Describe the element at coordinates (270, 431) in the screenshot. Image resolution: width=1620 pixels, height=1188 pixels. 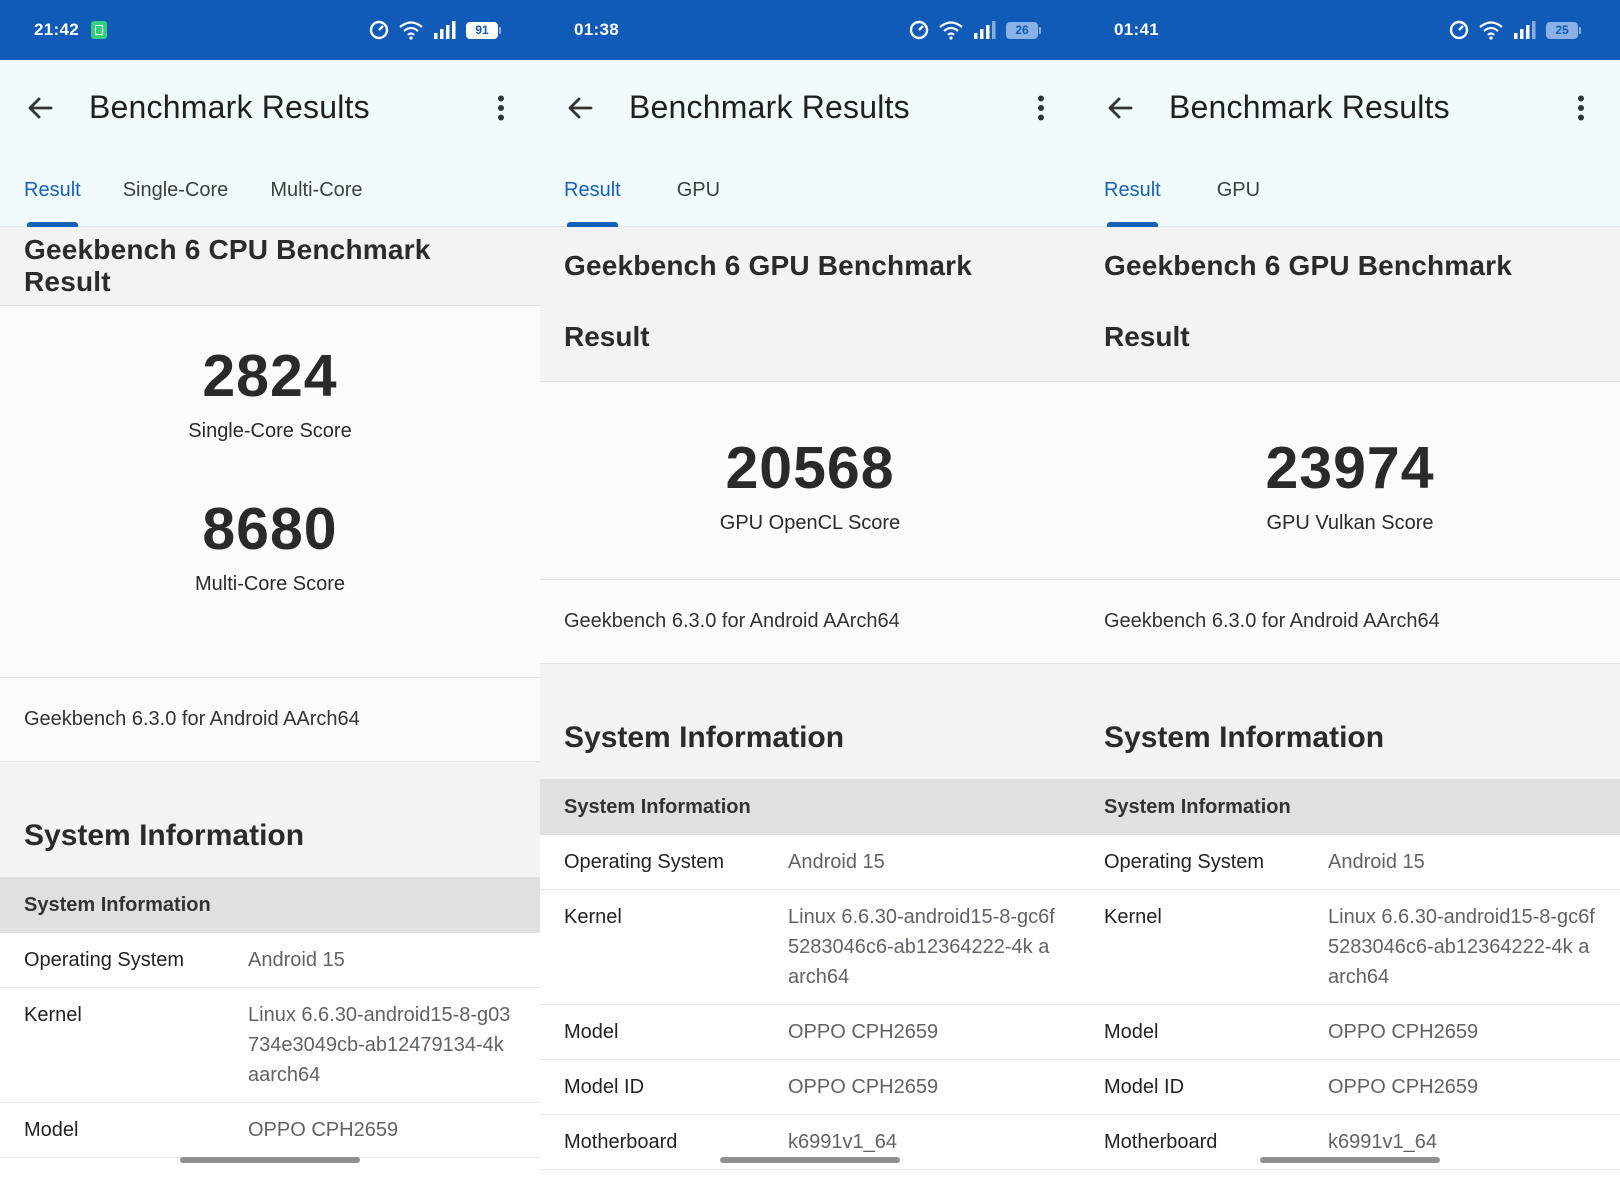
I see `single-core-score-label: Single-Core Score` at that location.